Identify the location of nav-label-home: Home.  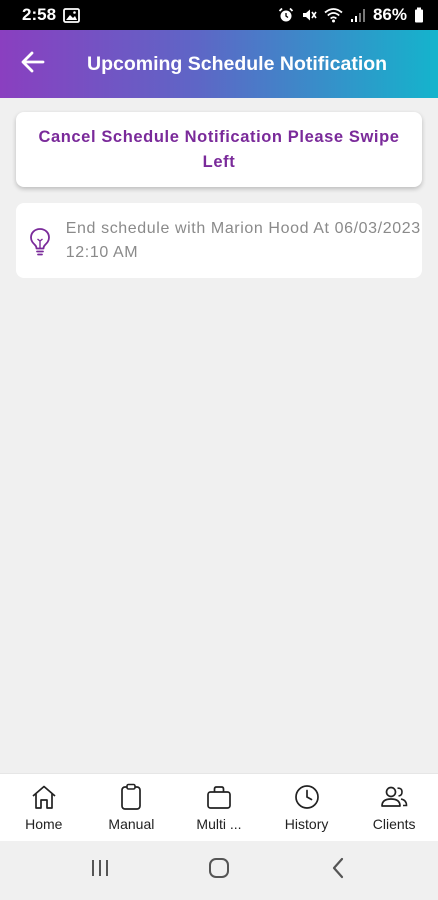
(44, 824).